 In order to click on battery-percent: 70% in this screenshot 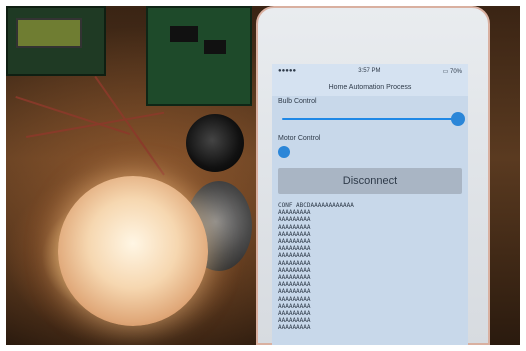, I will do `click(455, 71)`.